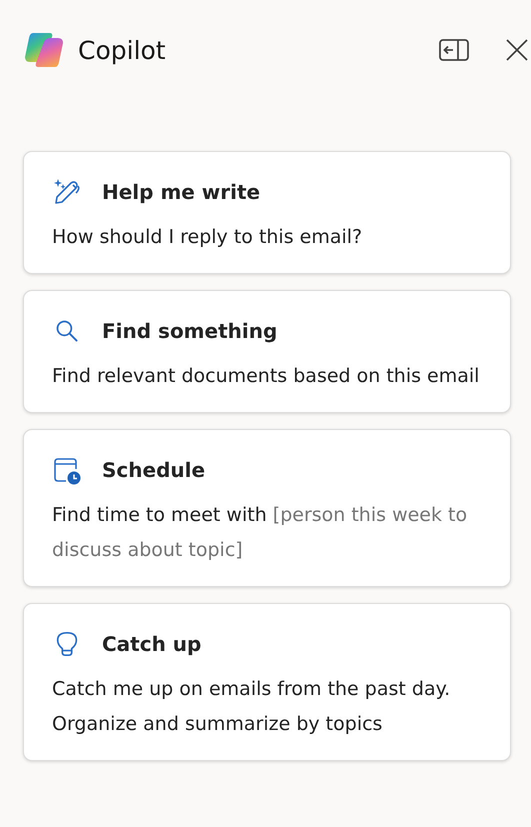 This screenshot has height=827, width=531. Describe the element at coordinates (267, 212) in the screenshot. I see `suggestion-card: Help me write How should I reply to this email?` at that location.